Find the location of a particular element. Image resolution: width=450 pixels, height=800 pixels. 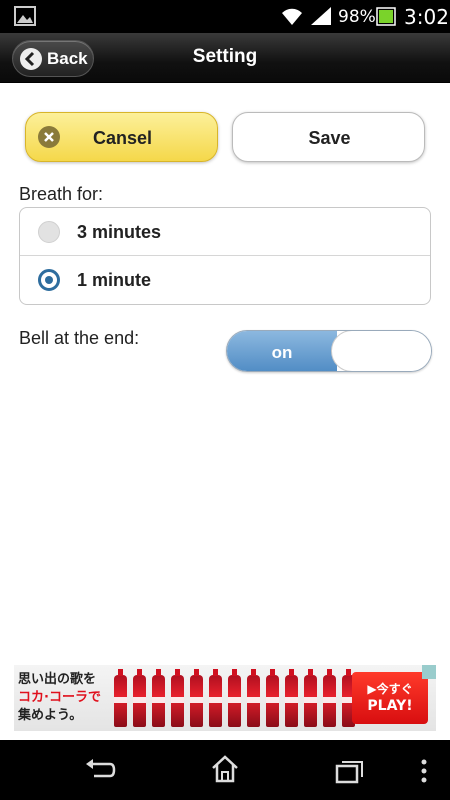

ad-banner: 思い出の歌を コカ·コーラで 集めよう。 ▶今すぐ PLAY! is located at coordinates (225, 698).